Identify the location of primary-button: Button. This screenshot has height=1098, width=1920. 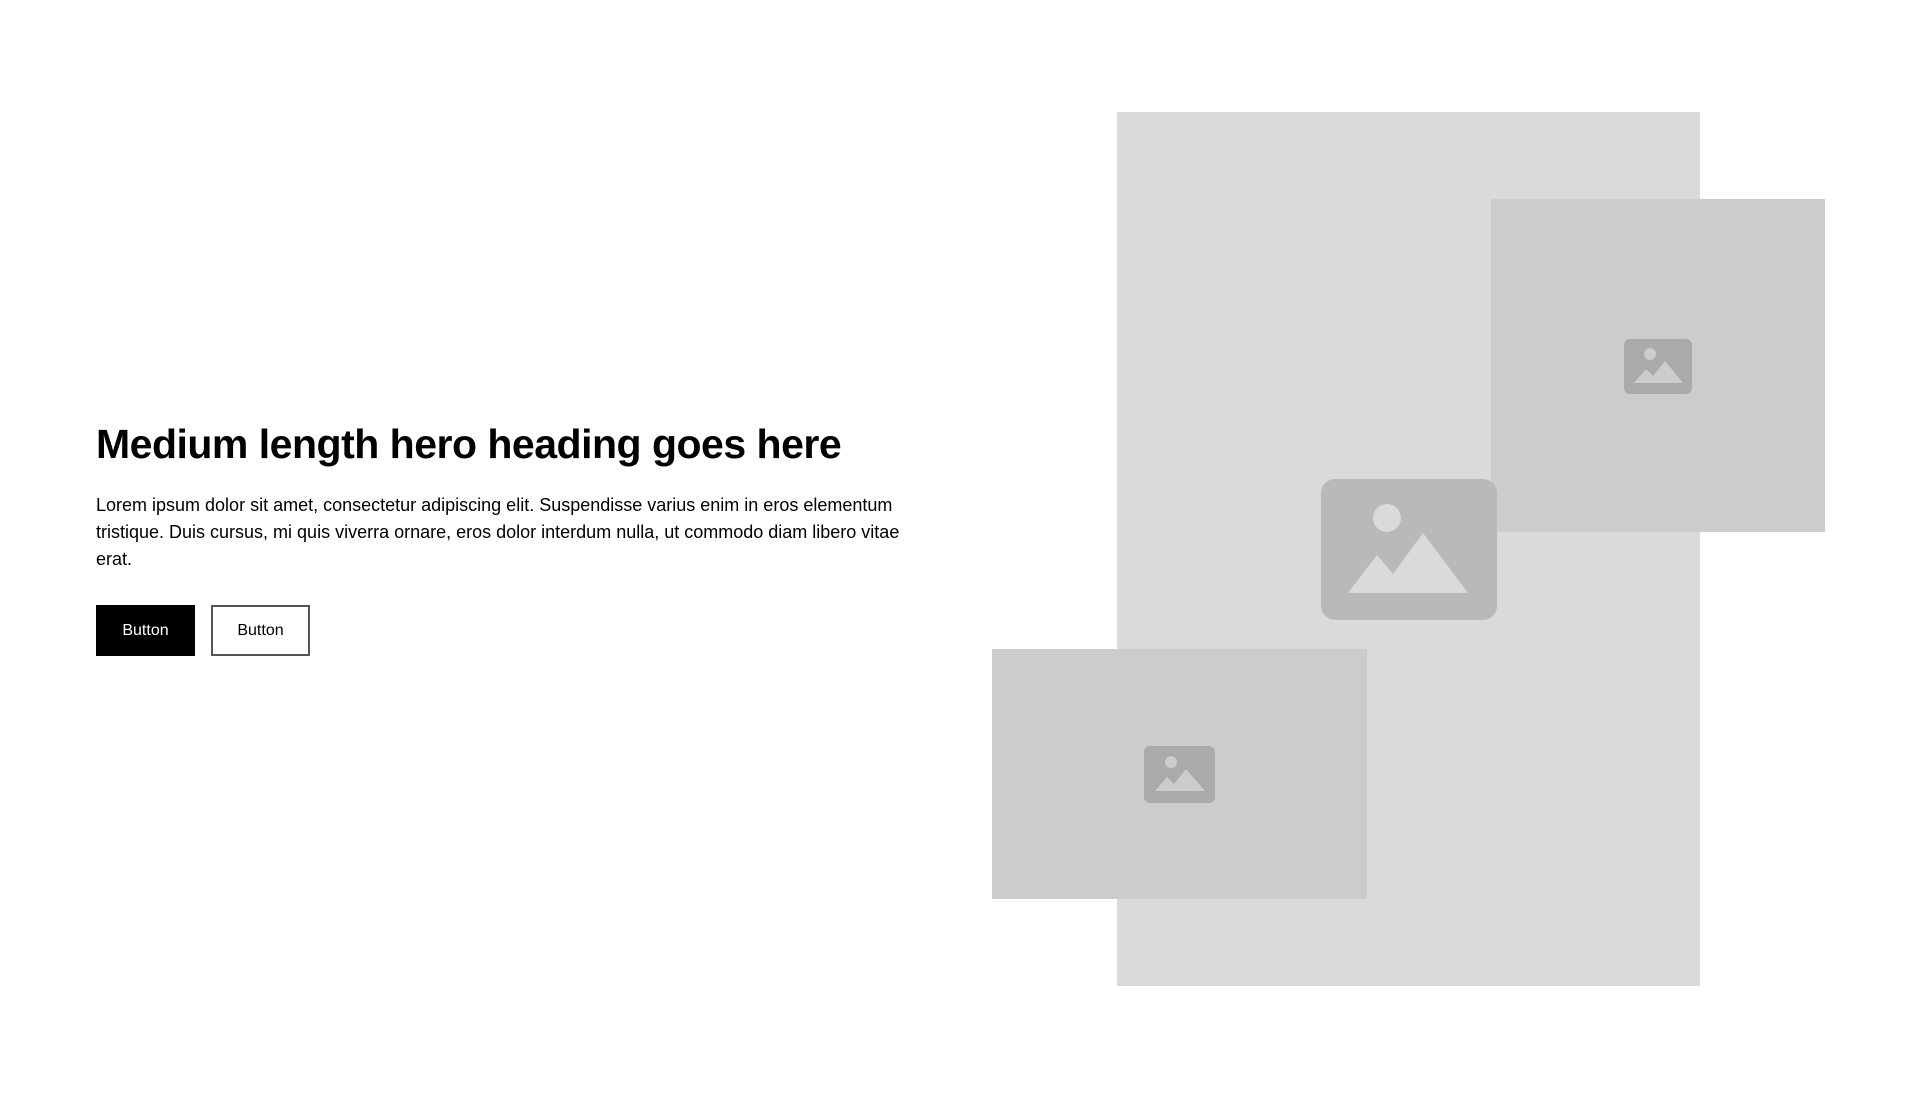
(145, 631).